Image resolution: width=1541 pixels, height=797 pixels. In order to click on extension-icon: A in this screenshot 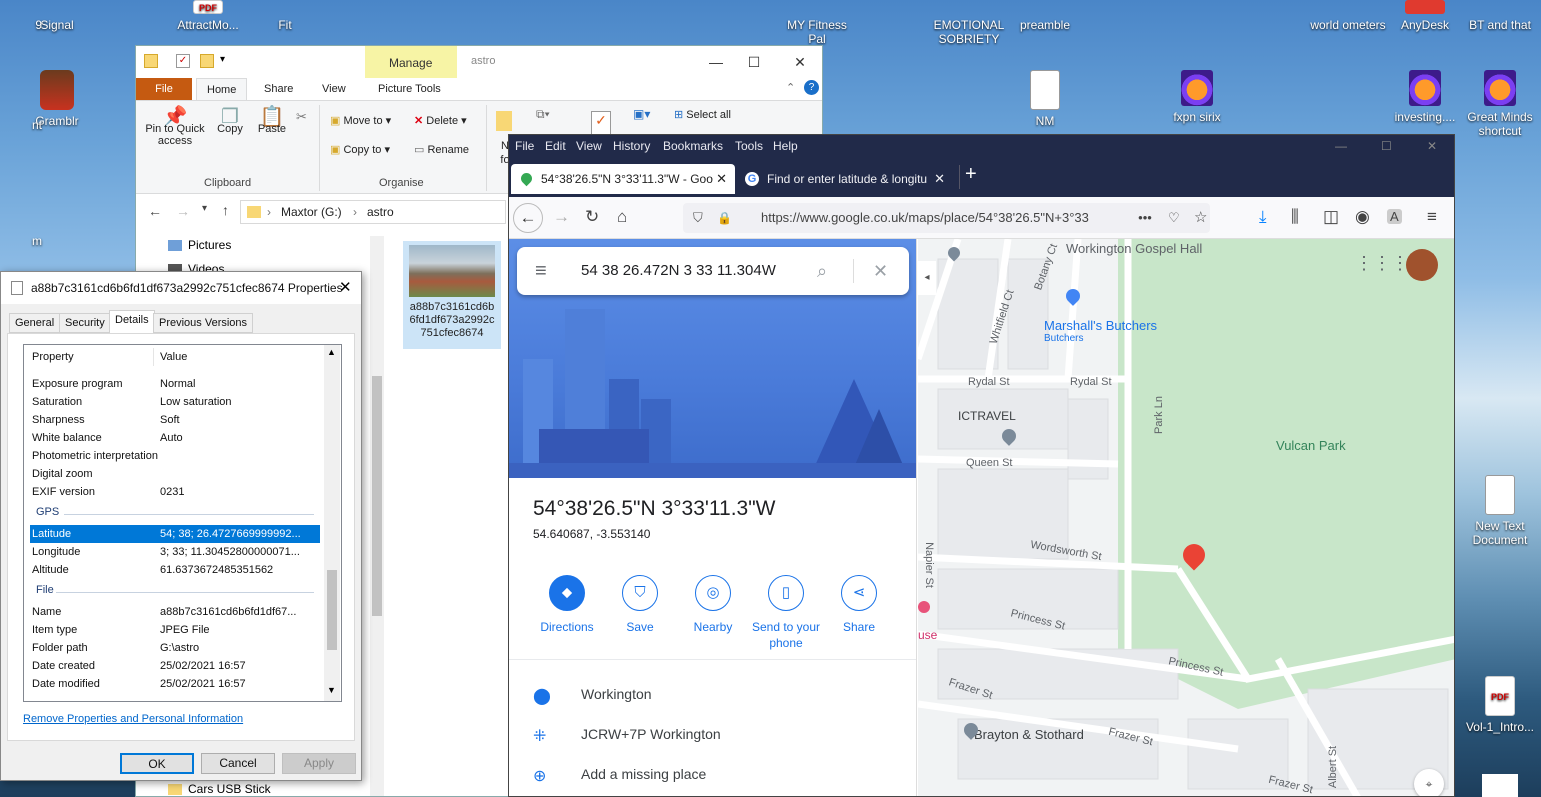, I will do `click(1394, 216)`.